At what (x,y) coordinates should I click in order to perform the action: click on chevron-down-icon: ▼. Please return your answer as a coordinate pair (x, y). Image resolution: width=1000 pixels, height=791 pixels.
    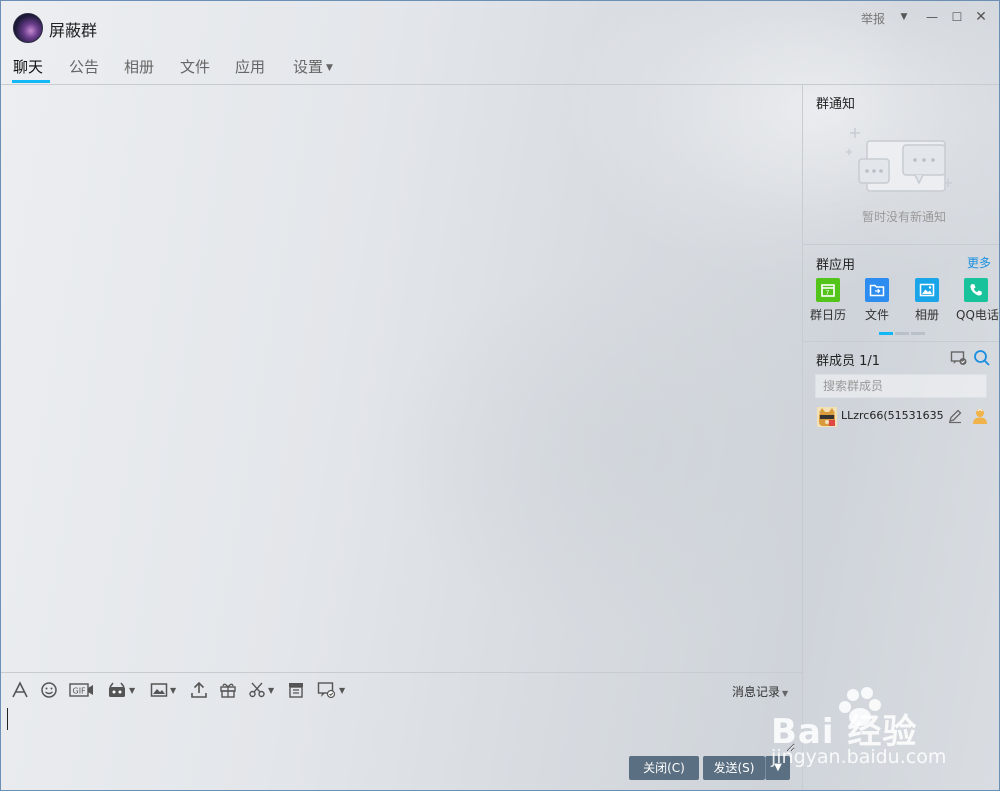
    Looking at the image, I should click on (904, 17).